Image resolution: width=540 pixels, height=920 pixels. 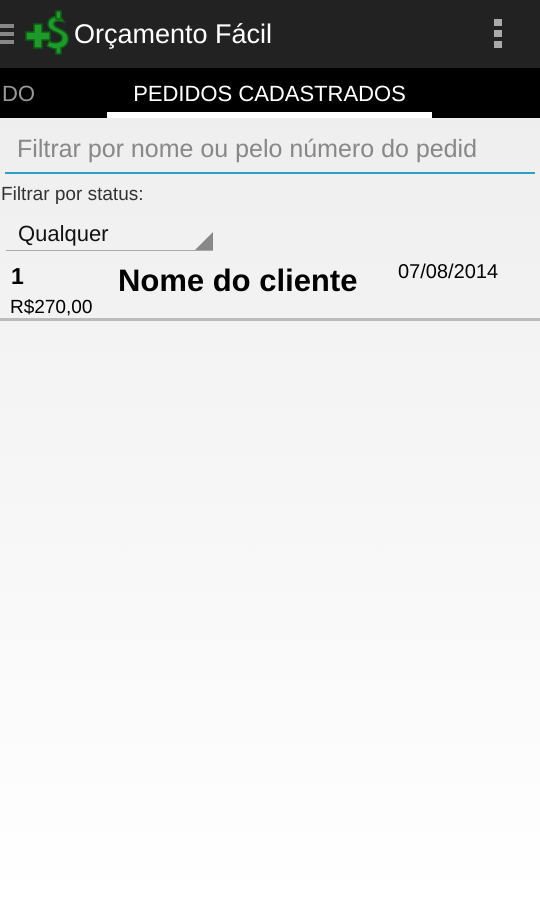 I want to click on menu-icon, so click(x=7, y=34).